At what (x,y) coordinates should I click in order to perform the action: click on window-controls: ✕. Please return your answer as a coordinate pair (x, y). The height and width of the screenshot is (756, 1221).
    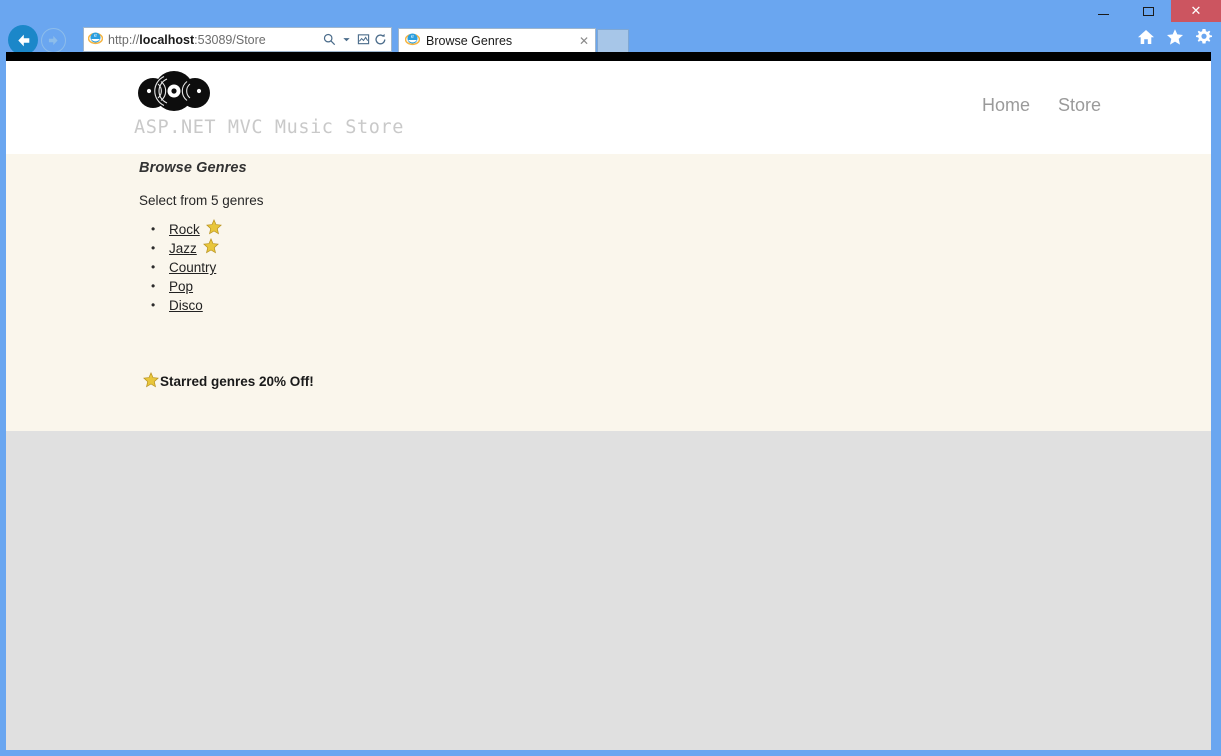
    Looking at the image, I should click on (1151, 11).